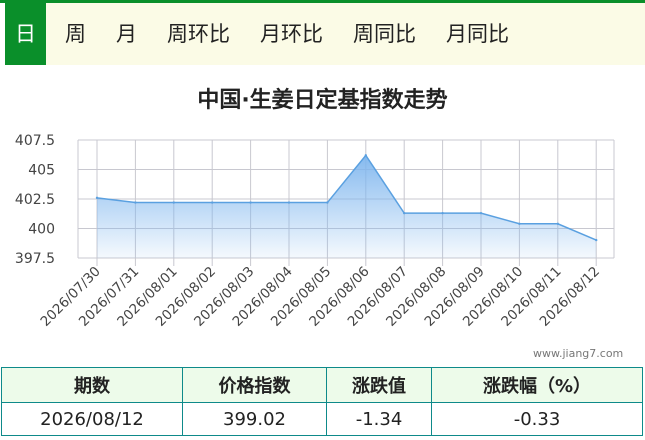 The image size is (645, 440). I want to click on cell-period: 2026/08/12, so click(92, 419).